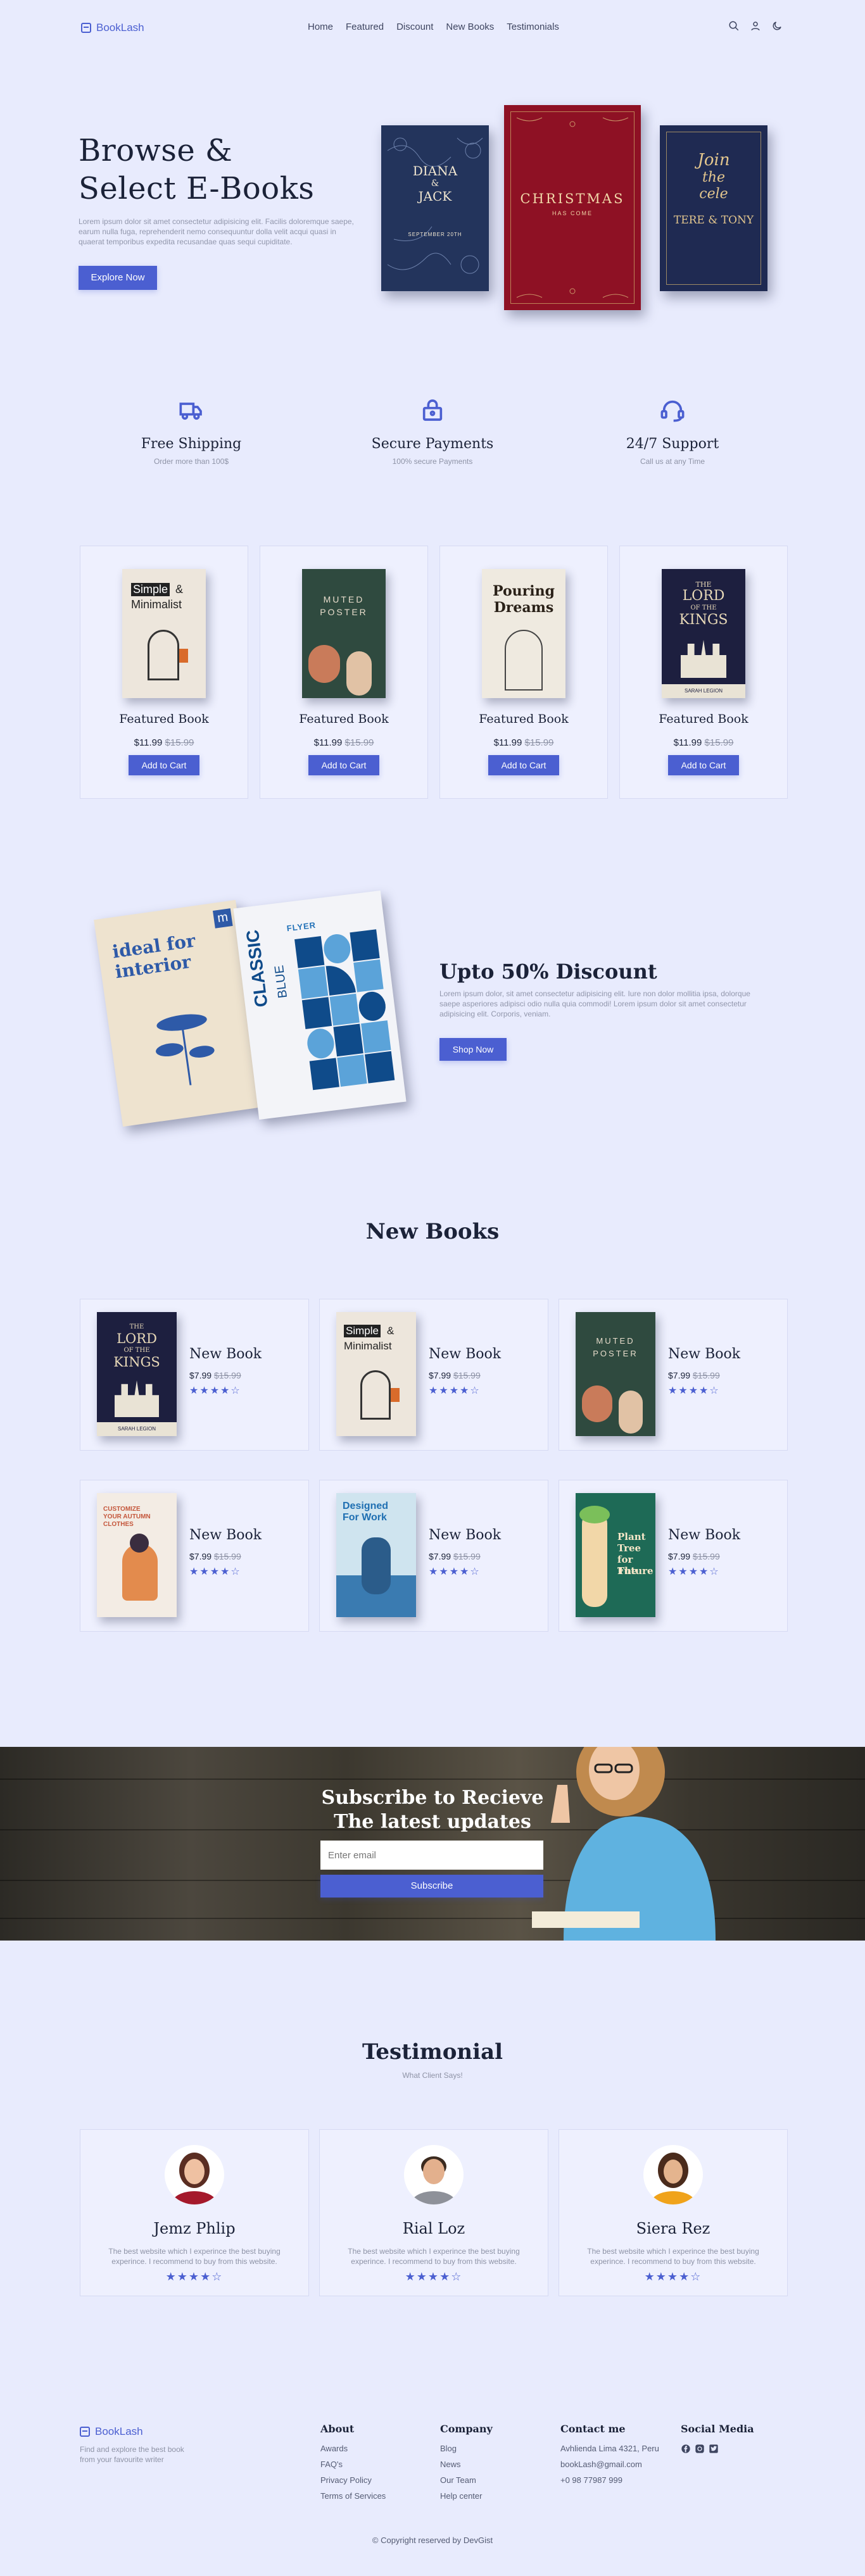 This screenshot has height=2576, width=865. Describe the element at coordinates (572, 213) in the screenshot. I see `book-subtitle-has-come: HAS COME` at that location.